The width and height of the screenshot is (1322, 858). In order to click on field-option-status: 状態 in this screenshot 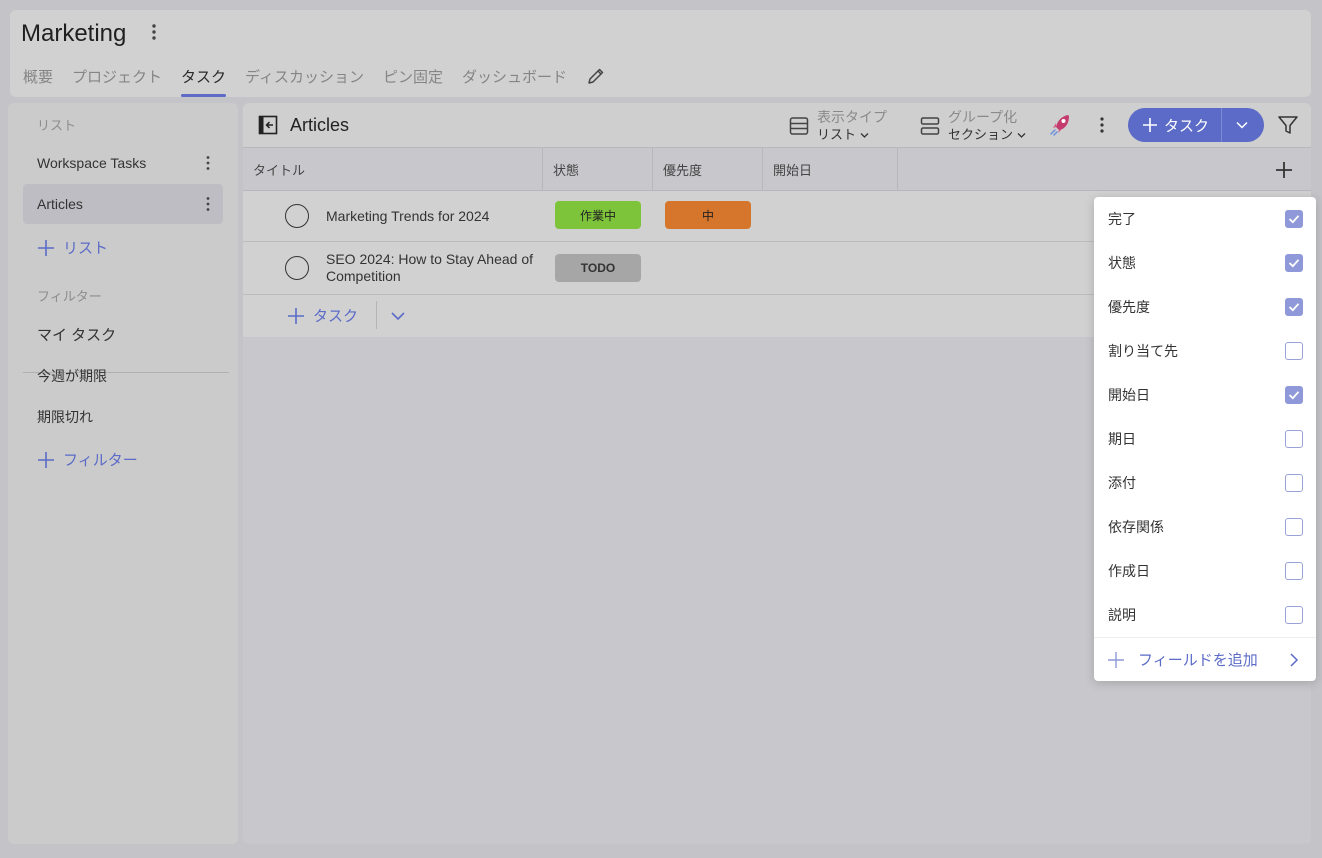, I will do `click(1205, 263)`.